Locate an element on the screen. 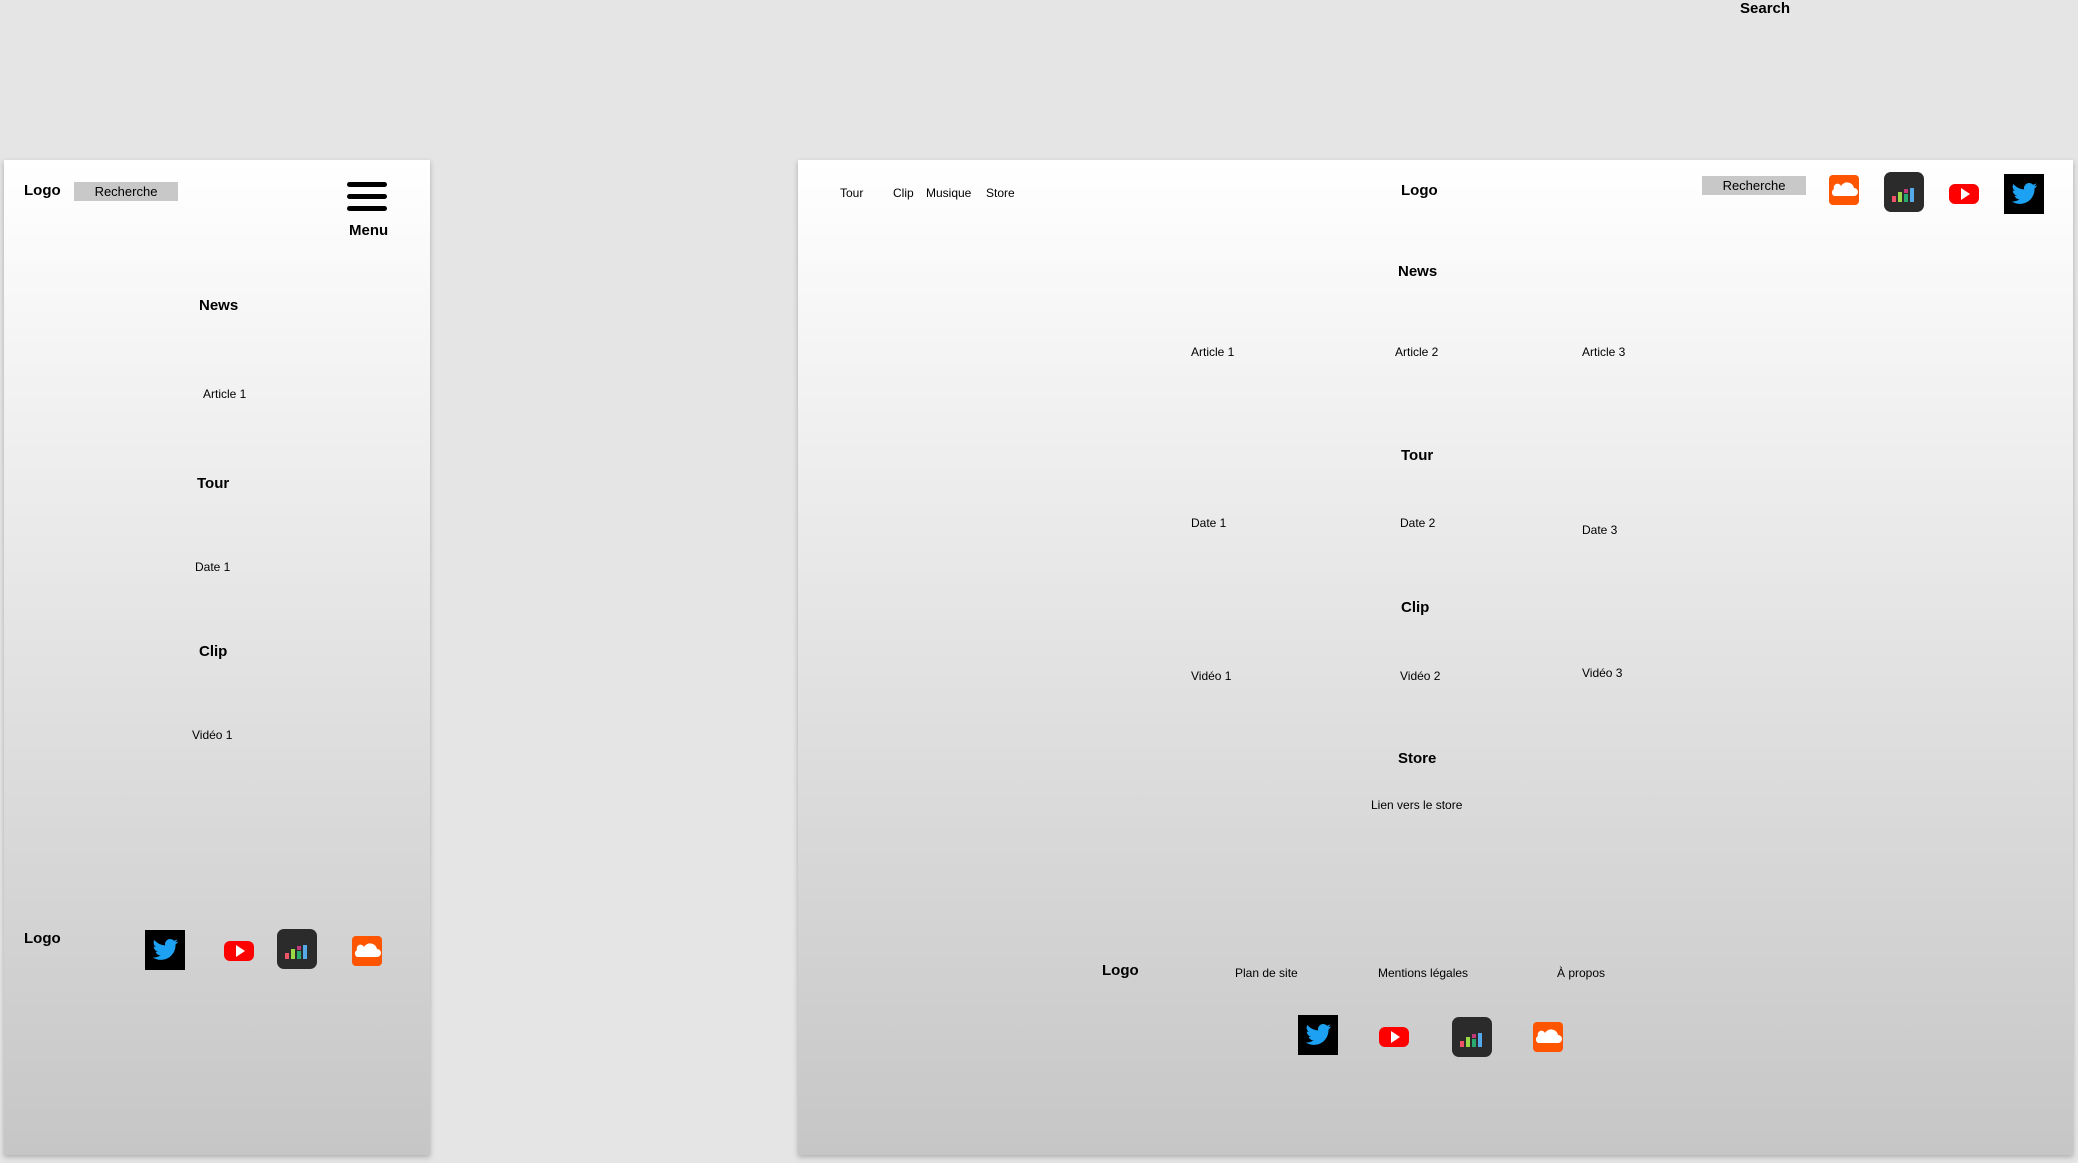 Image resolution: width=2078 pixels, height=1163 pixels. video-3: Vidéo 3 is located at coordinates (1602, 673).